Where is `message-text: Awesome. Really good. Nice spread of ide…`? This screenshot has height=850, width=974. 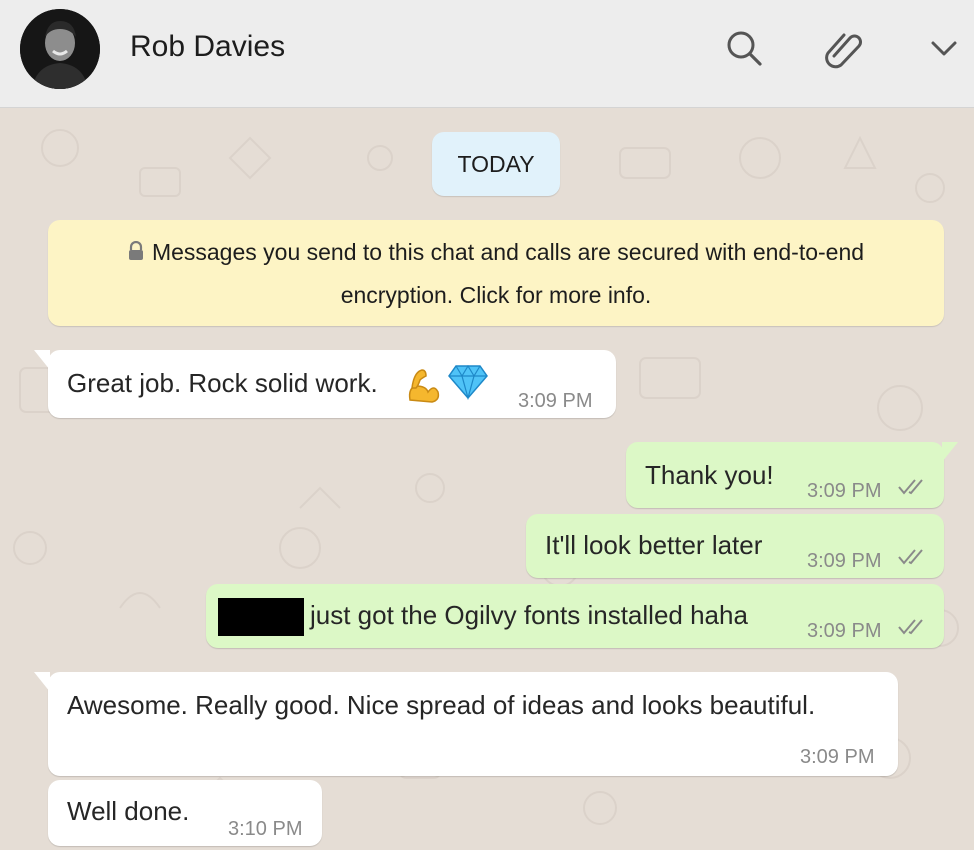 message-text: Awesome. Really good. Nice spread of ide… is located at coordinates (441, 705).